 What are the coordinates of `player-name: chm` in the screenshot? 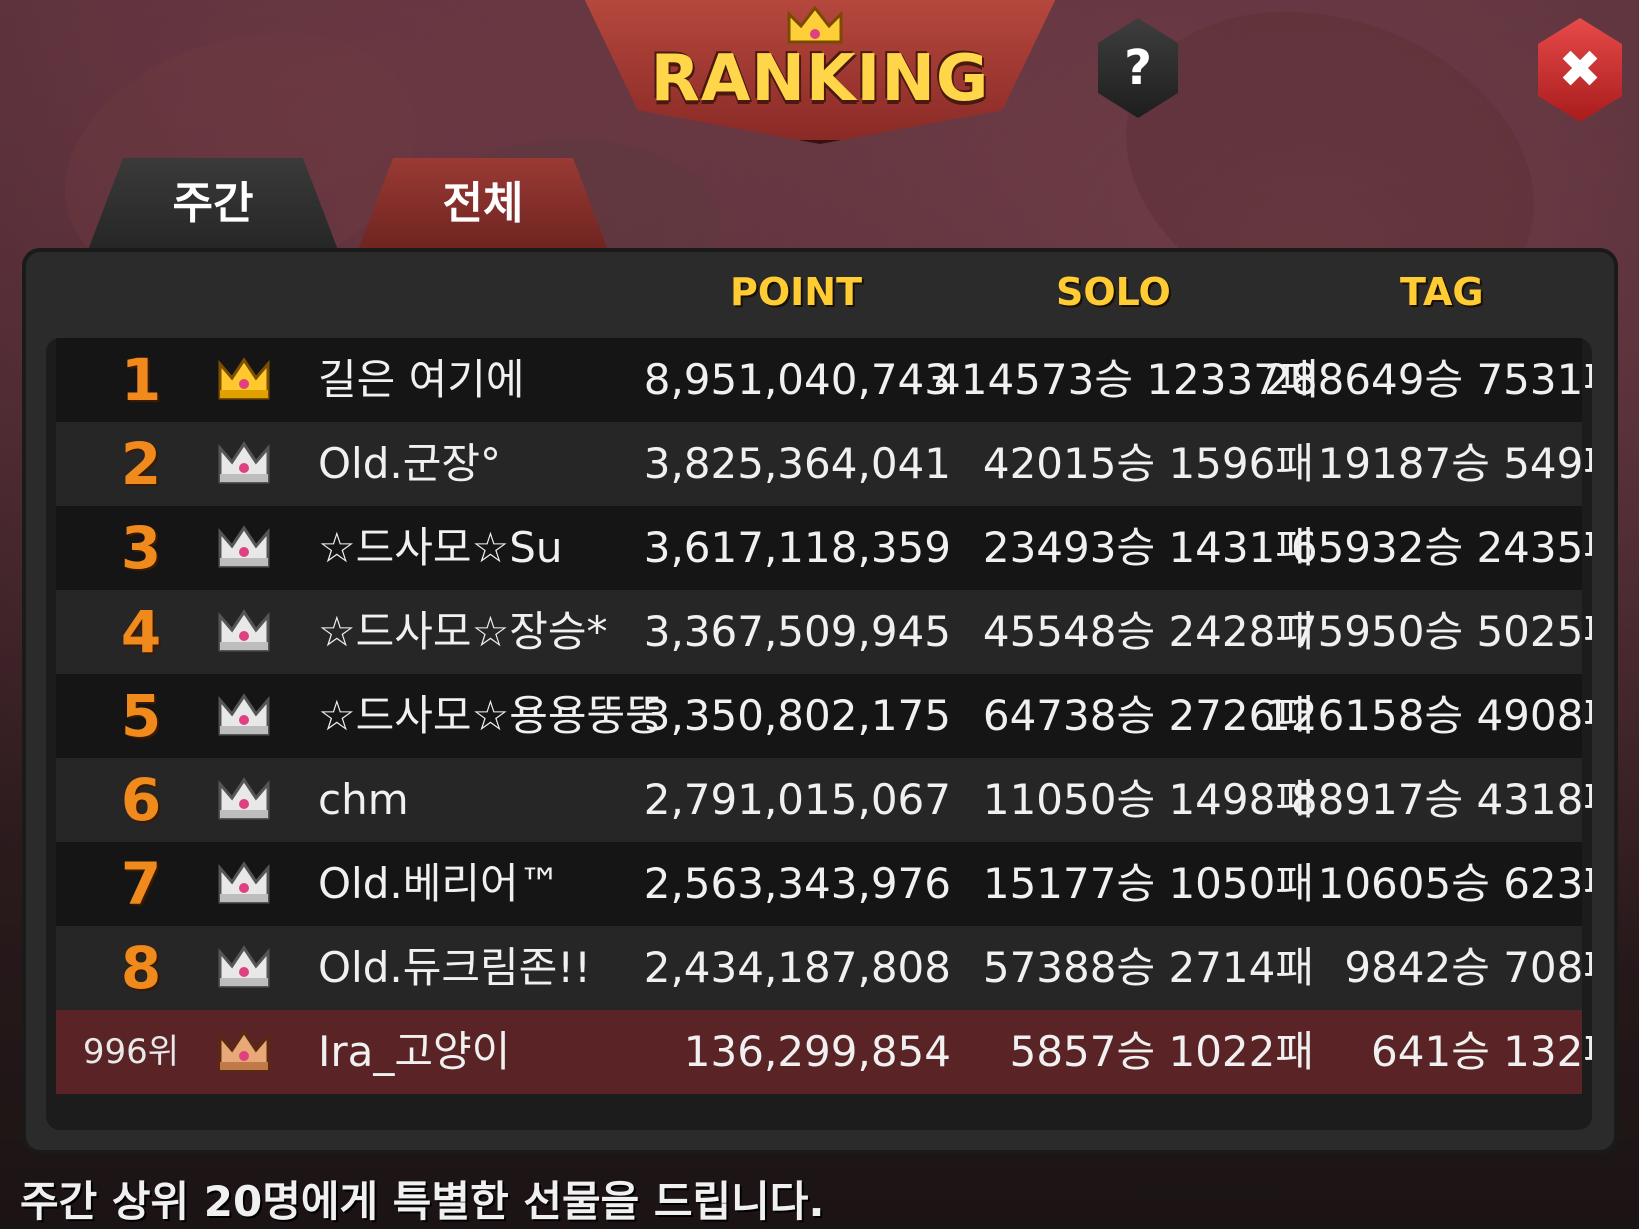 It's located at (363, 799).